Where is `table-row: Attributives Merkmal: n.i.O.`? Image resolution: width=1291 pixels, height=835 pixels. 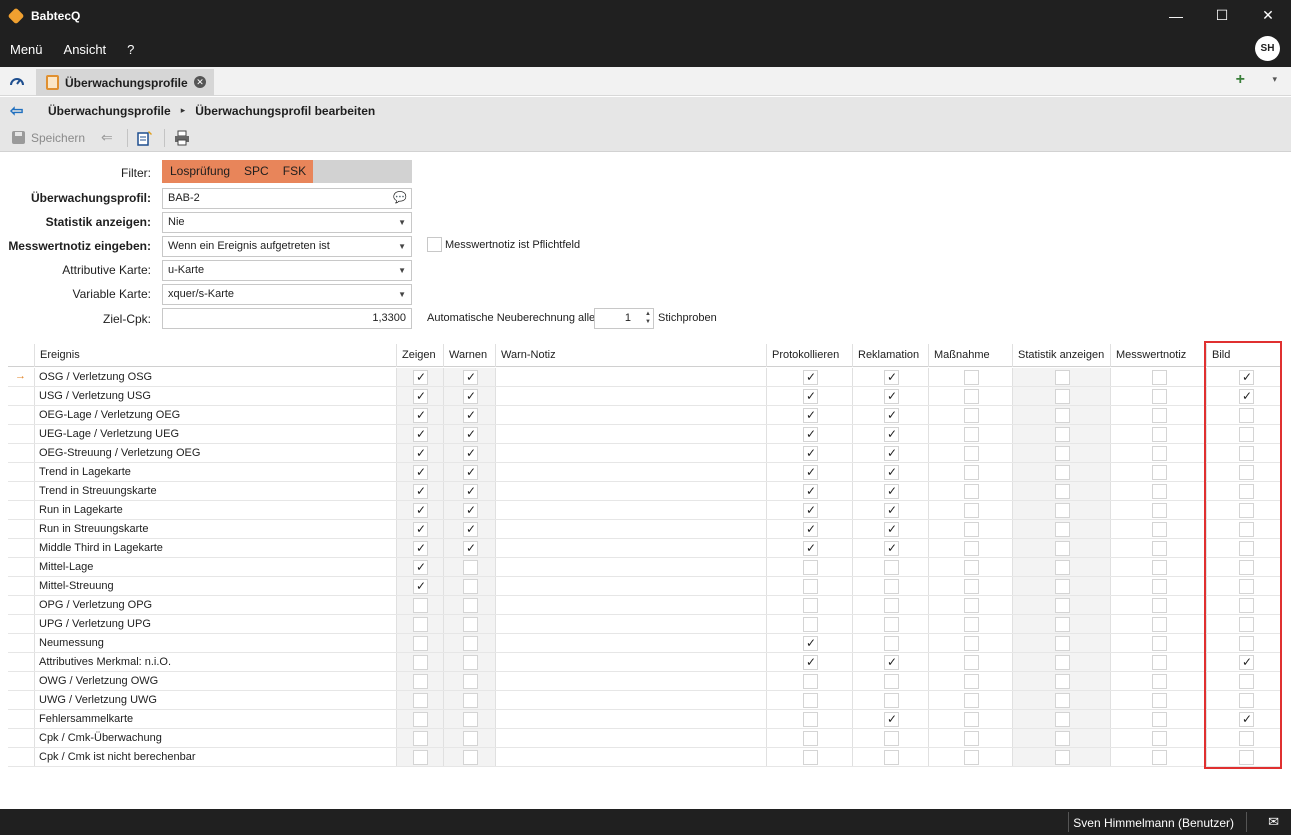 table-row: Attributives Merkmal: n.i.O. is located at coordinates (644, 662).